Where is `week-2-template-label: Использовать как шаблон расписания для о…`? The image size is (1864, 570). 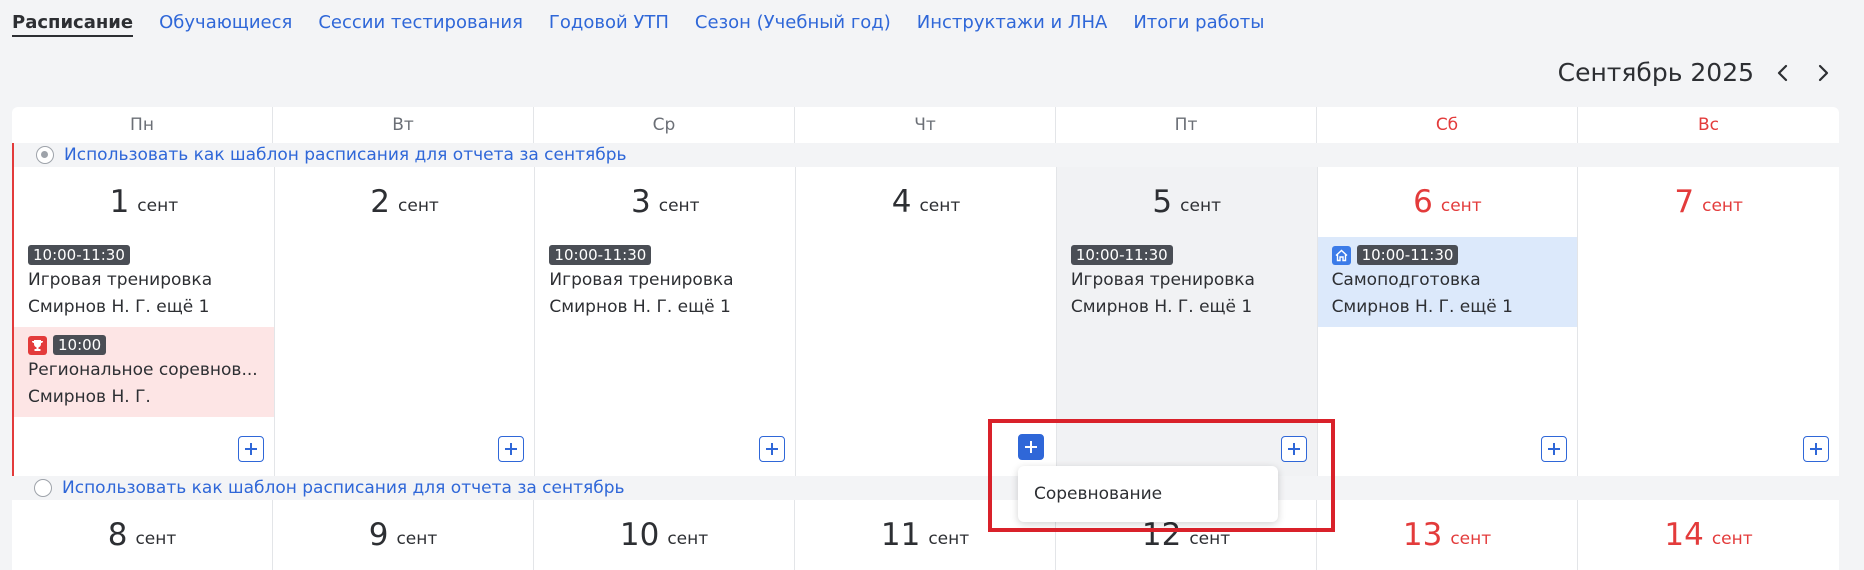
week-2-template-label: Использовать как шаблон расписания для о… is located at coordinates (343, 488).